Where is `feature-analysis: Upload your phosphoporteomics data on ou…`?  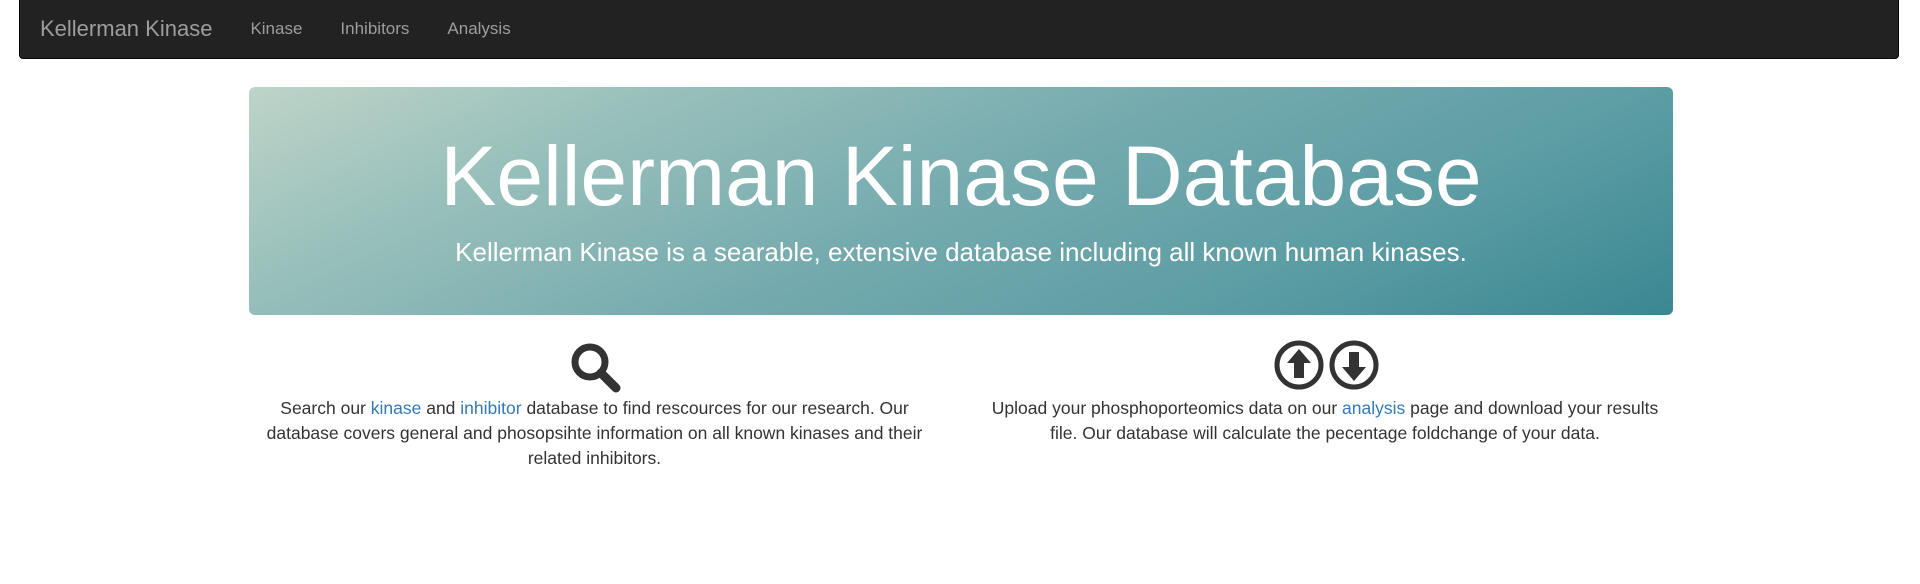
feature-analysis: Upload your phosphoporteomics data on ou… is located at coordinates (1325, 391).